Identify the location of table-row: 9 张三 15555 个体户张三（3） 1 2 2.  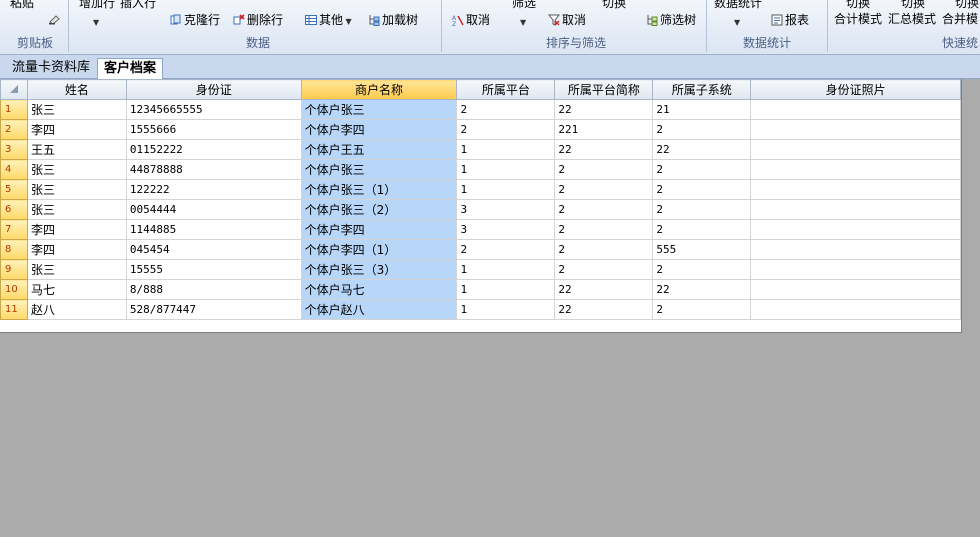
(480, 269).